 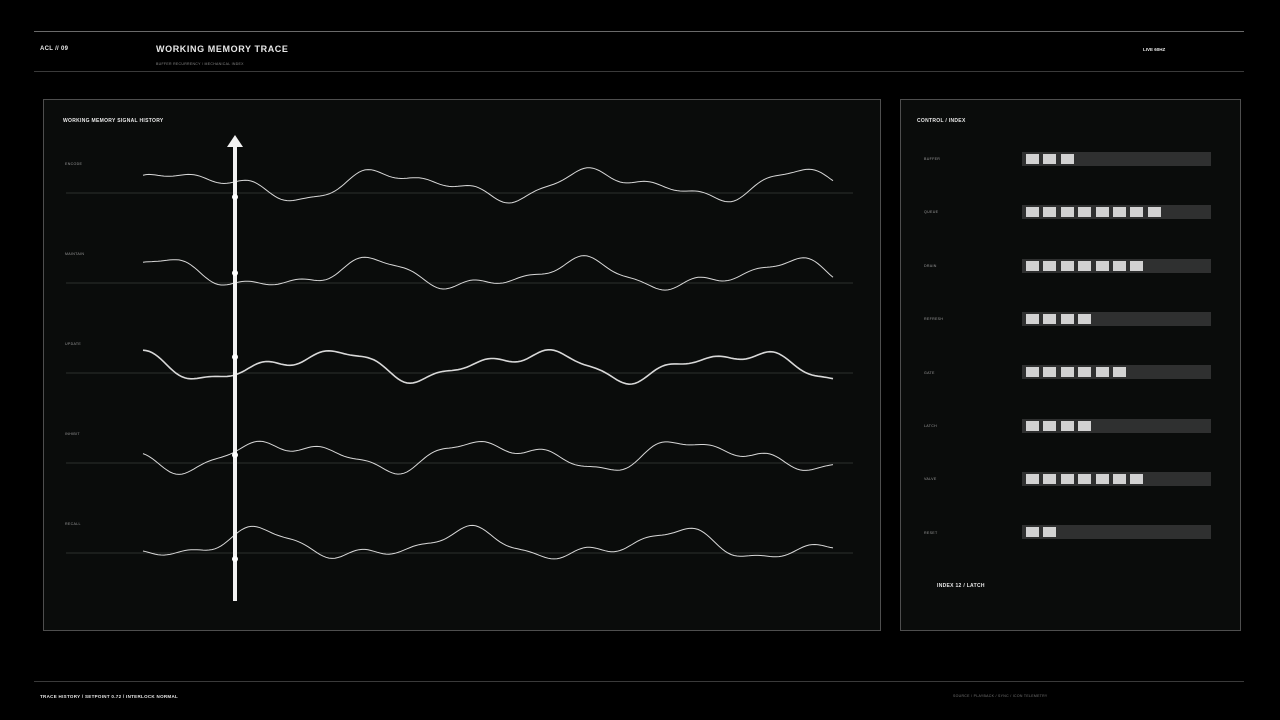 I want to click on control-bar-buffer, so click(x=1116, y=159).